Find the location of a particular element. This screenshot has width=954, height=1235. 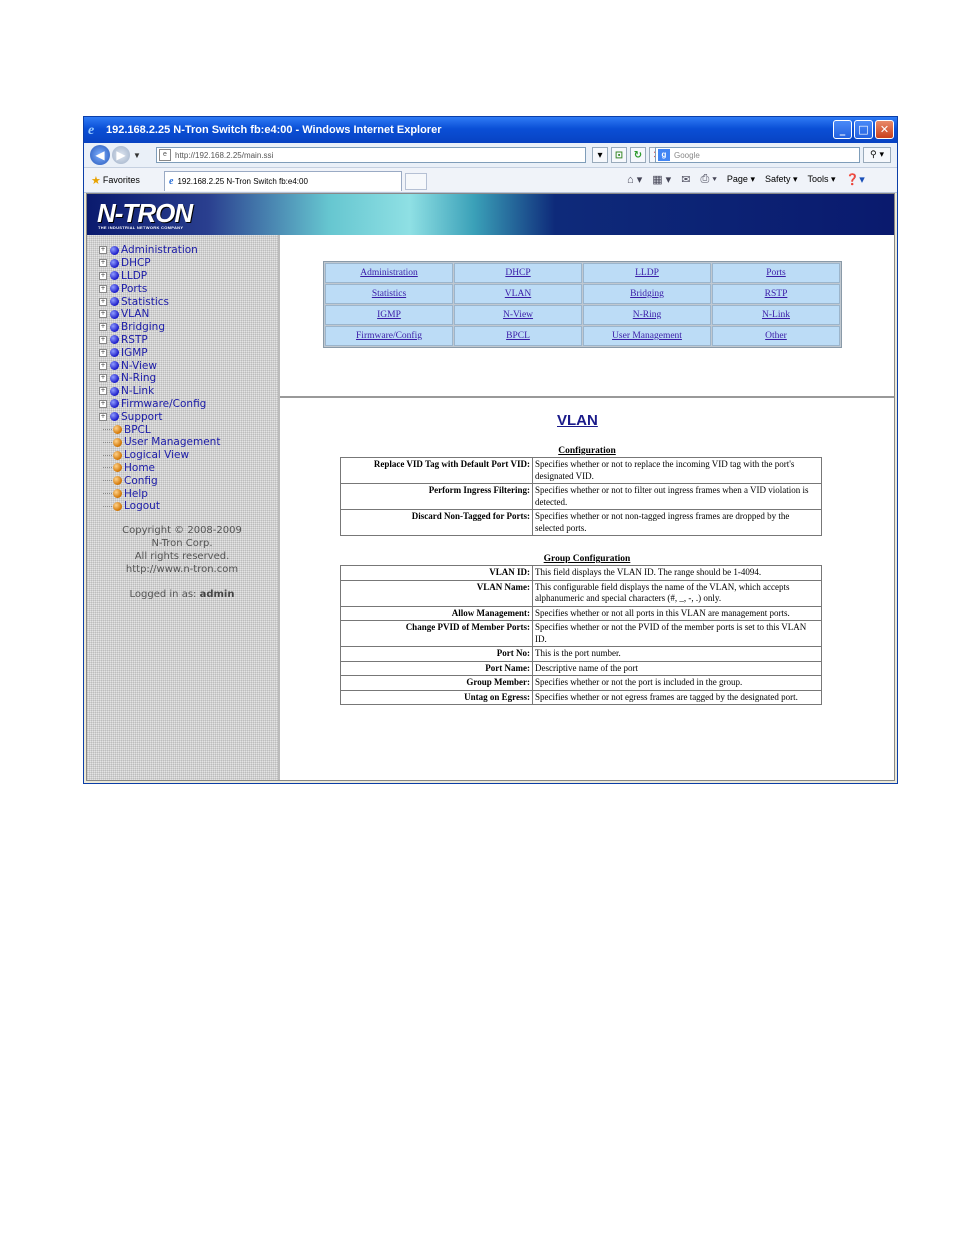

menu-link-bridging: Bridging is located at coordinates (647, 294).